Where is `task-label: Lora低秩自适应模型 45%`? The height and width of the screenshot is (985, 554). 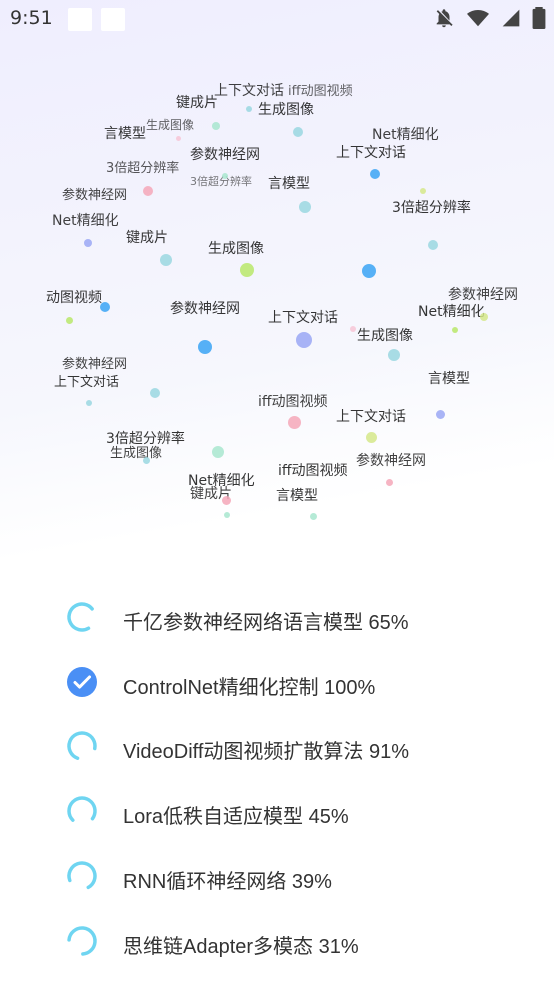
task-label: Lora低秩自适应模型 45% is located at coordinates (236, 817).